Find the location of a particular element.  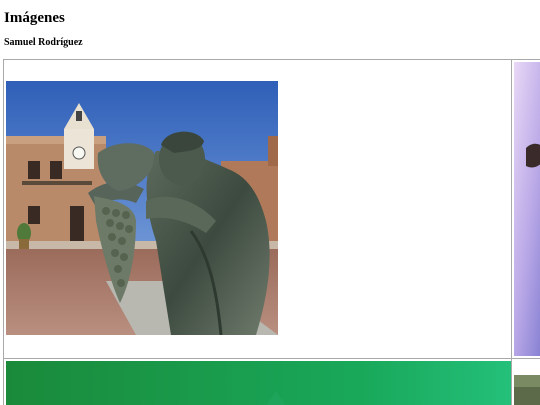

page-title: Imágenes is located at coordinates (34, 18).